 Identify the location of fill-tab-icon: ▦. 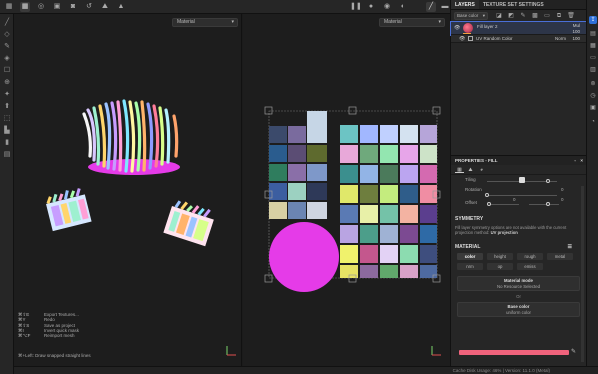
(459, 170).